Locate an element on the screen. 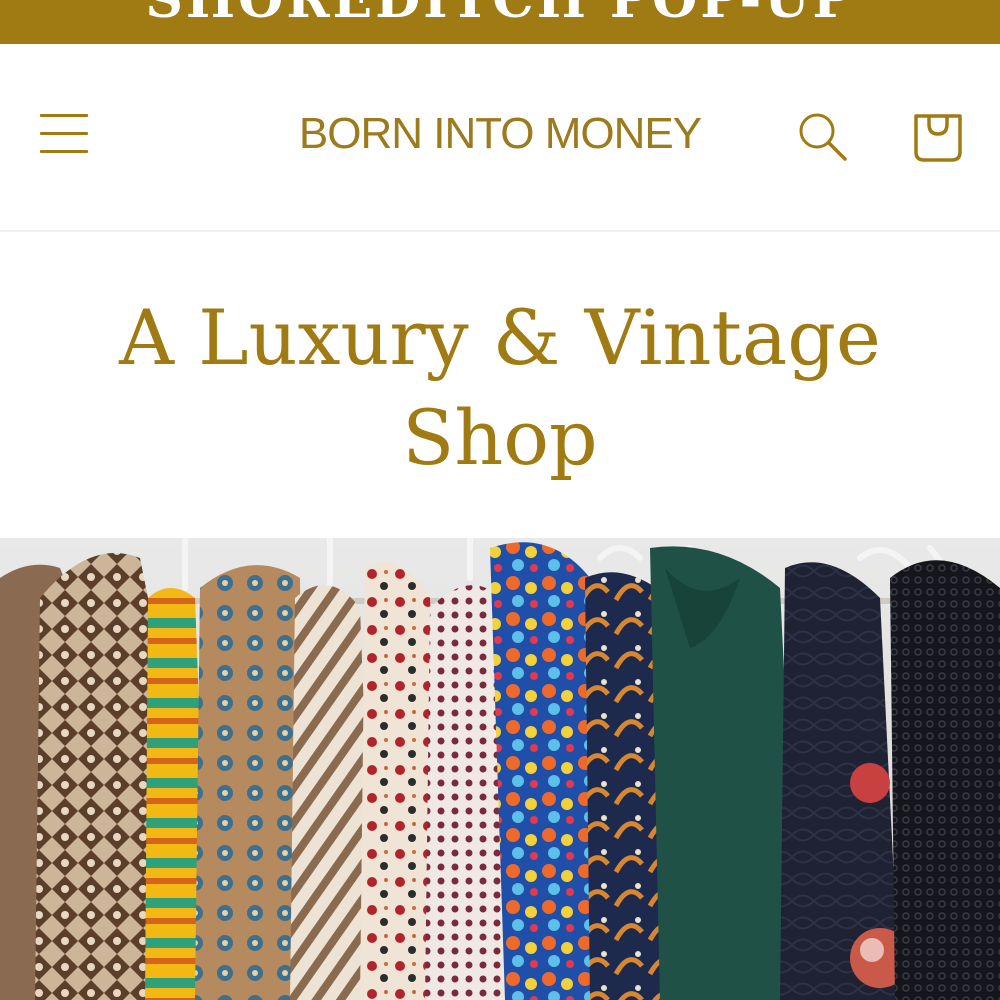  hero-title-line-2: Shop is located at coordinates (500, 437).